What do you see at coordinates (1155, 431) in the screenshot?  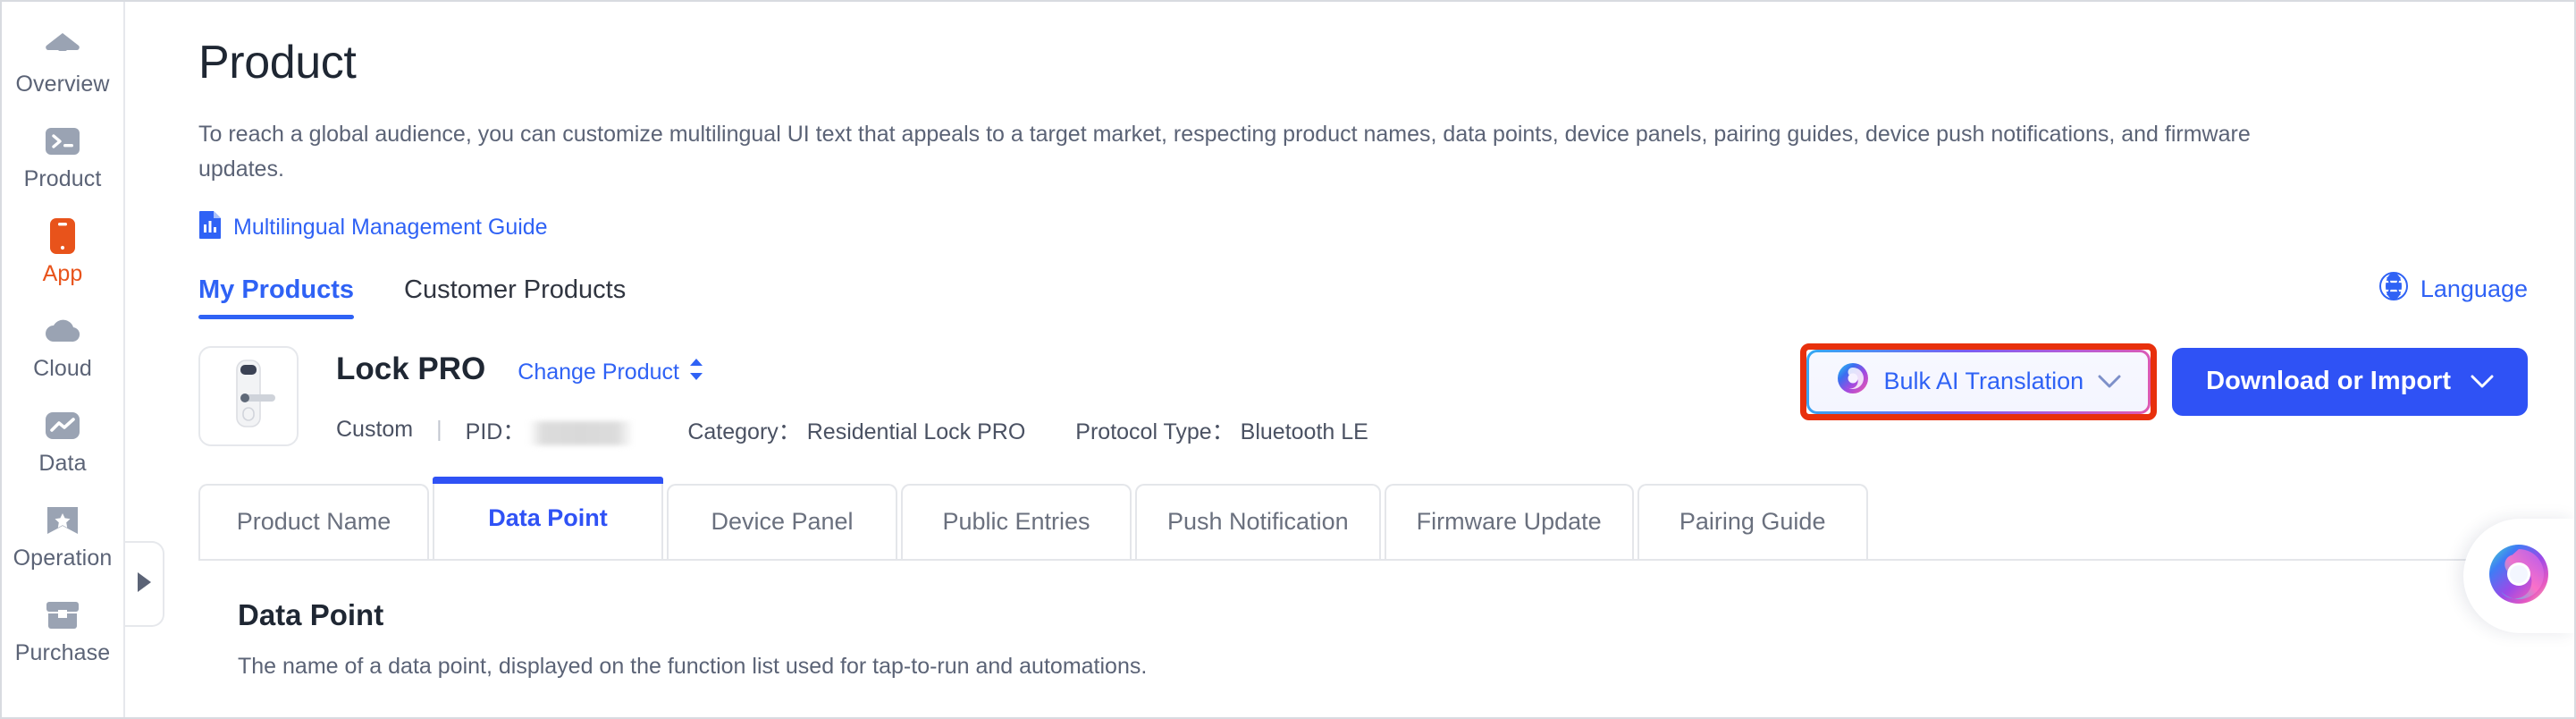 I see `protocol-label: Protocol Type：` at bounding box center [1155, 431].